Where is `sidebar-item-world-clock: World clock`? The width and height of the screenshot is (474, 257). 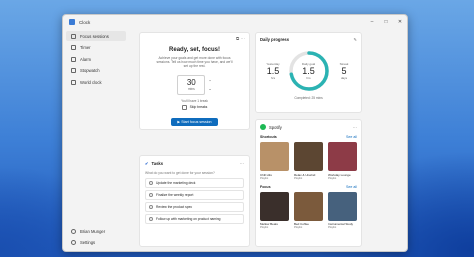 sidebar-item-world-clock: World clock is located at coordinates (96, 82).